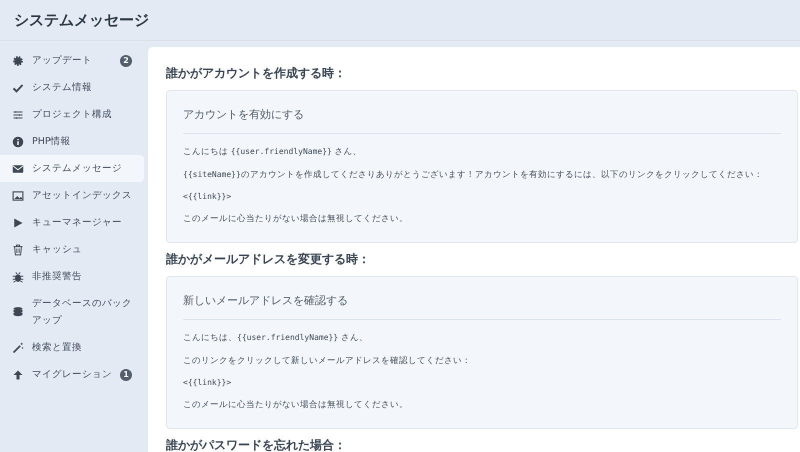 The height and width of the screenshot is (452, 800). Describe the element at coordinates (273, 152) in the screenshot. I see `message-body-text: こんにちは {{user.friendlyName}} さん、` at that location.